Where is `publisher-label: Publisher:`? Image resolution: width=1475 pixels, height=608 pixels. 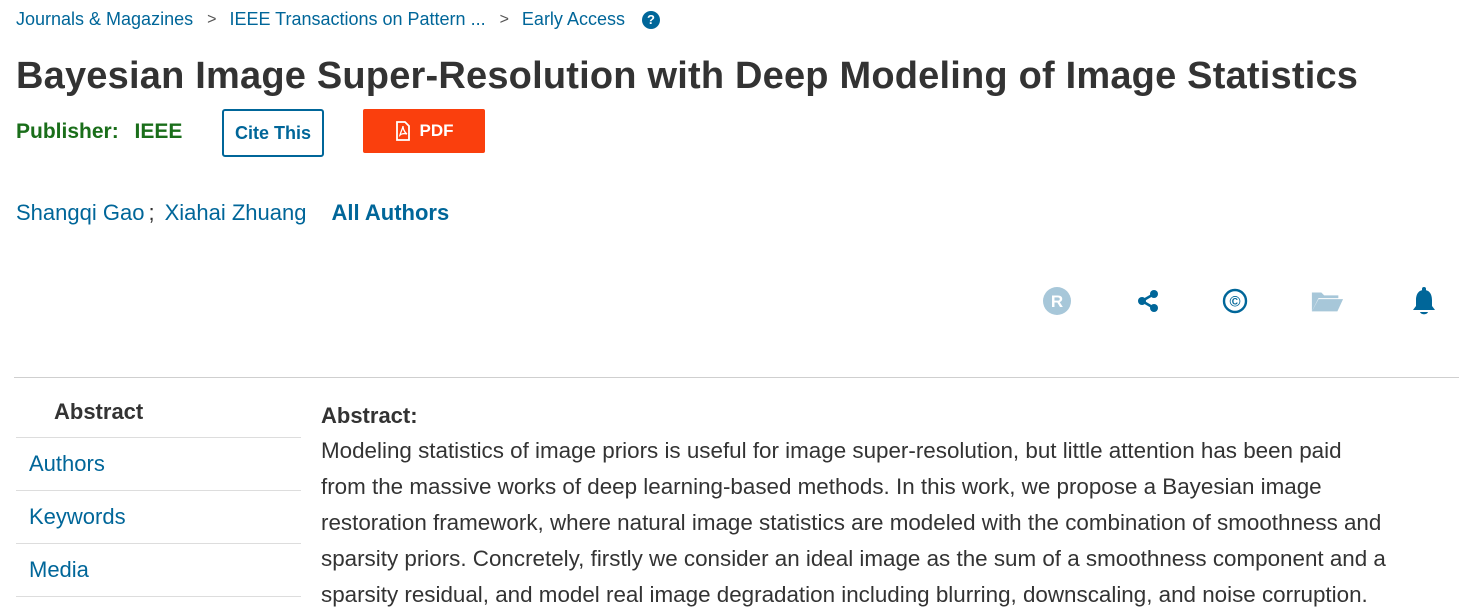 publisher-label: Publisher: is located at coordinates (67, 131).